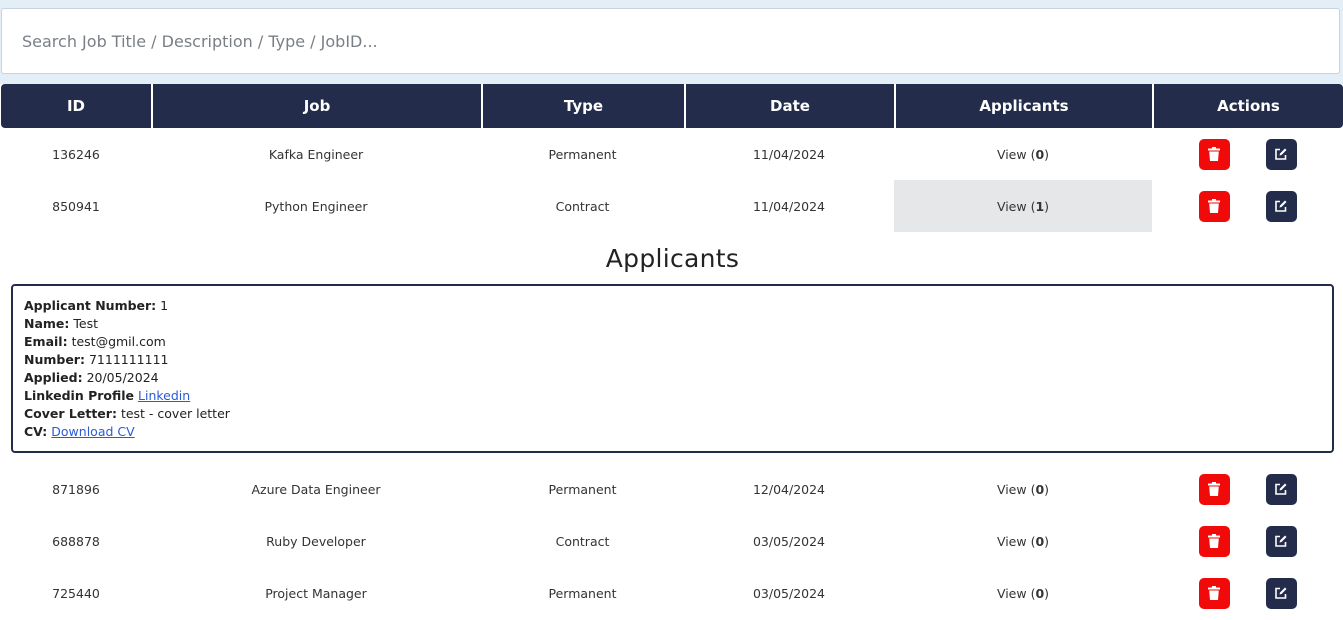 The height and width of the screenshot is (620, 1343). What do you see at coordinates (70, 413) in the screenshot?
I see `applicant-cover-label: Cover Letter:` at bounding box center [70, 413].